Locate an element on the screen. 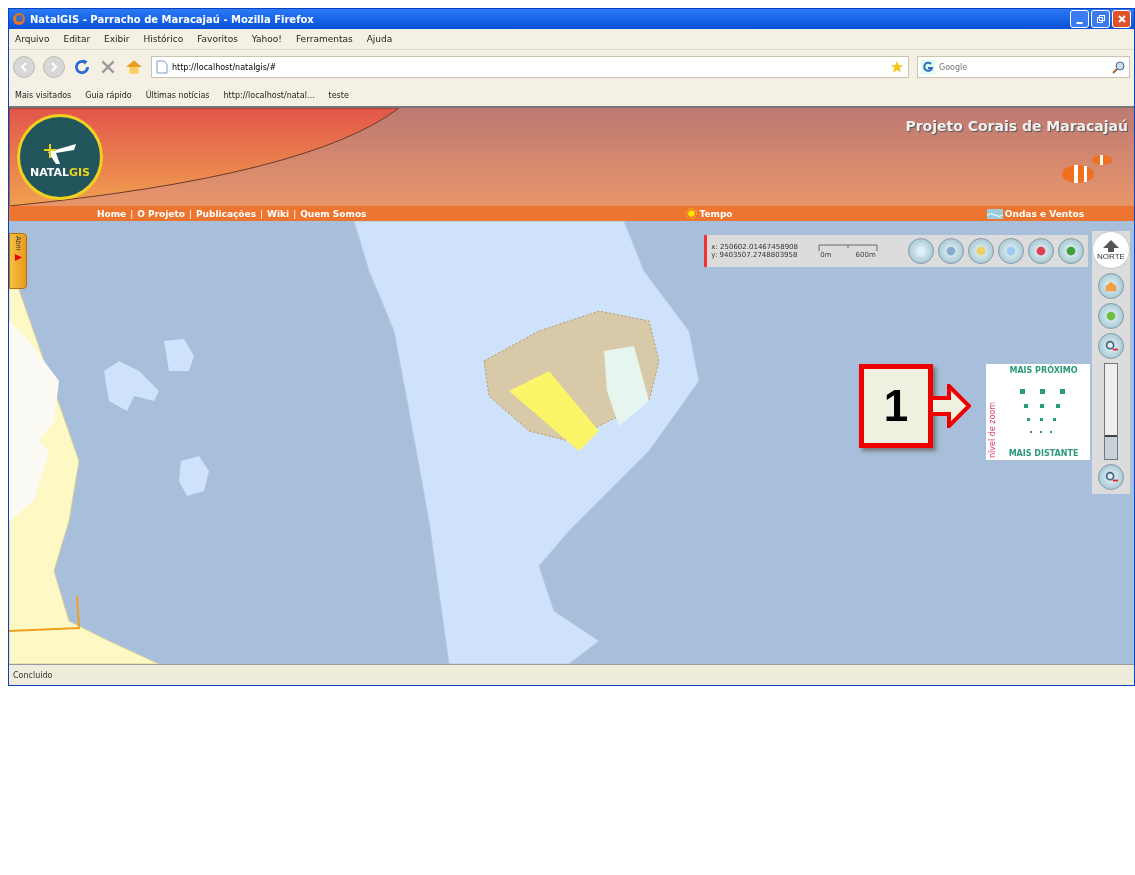  stop-icon is located at coordinates (108, 67).